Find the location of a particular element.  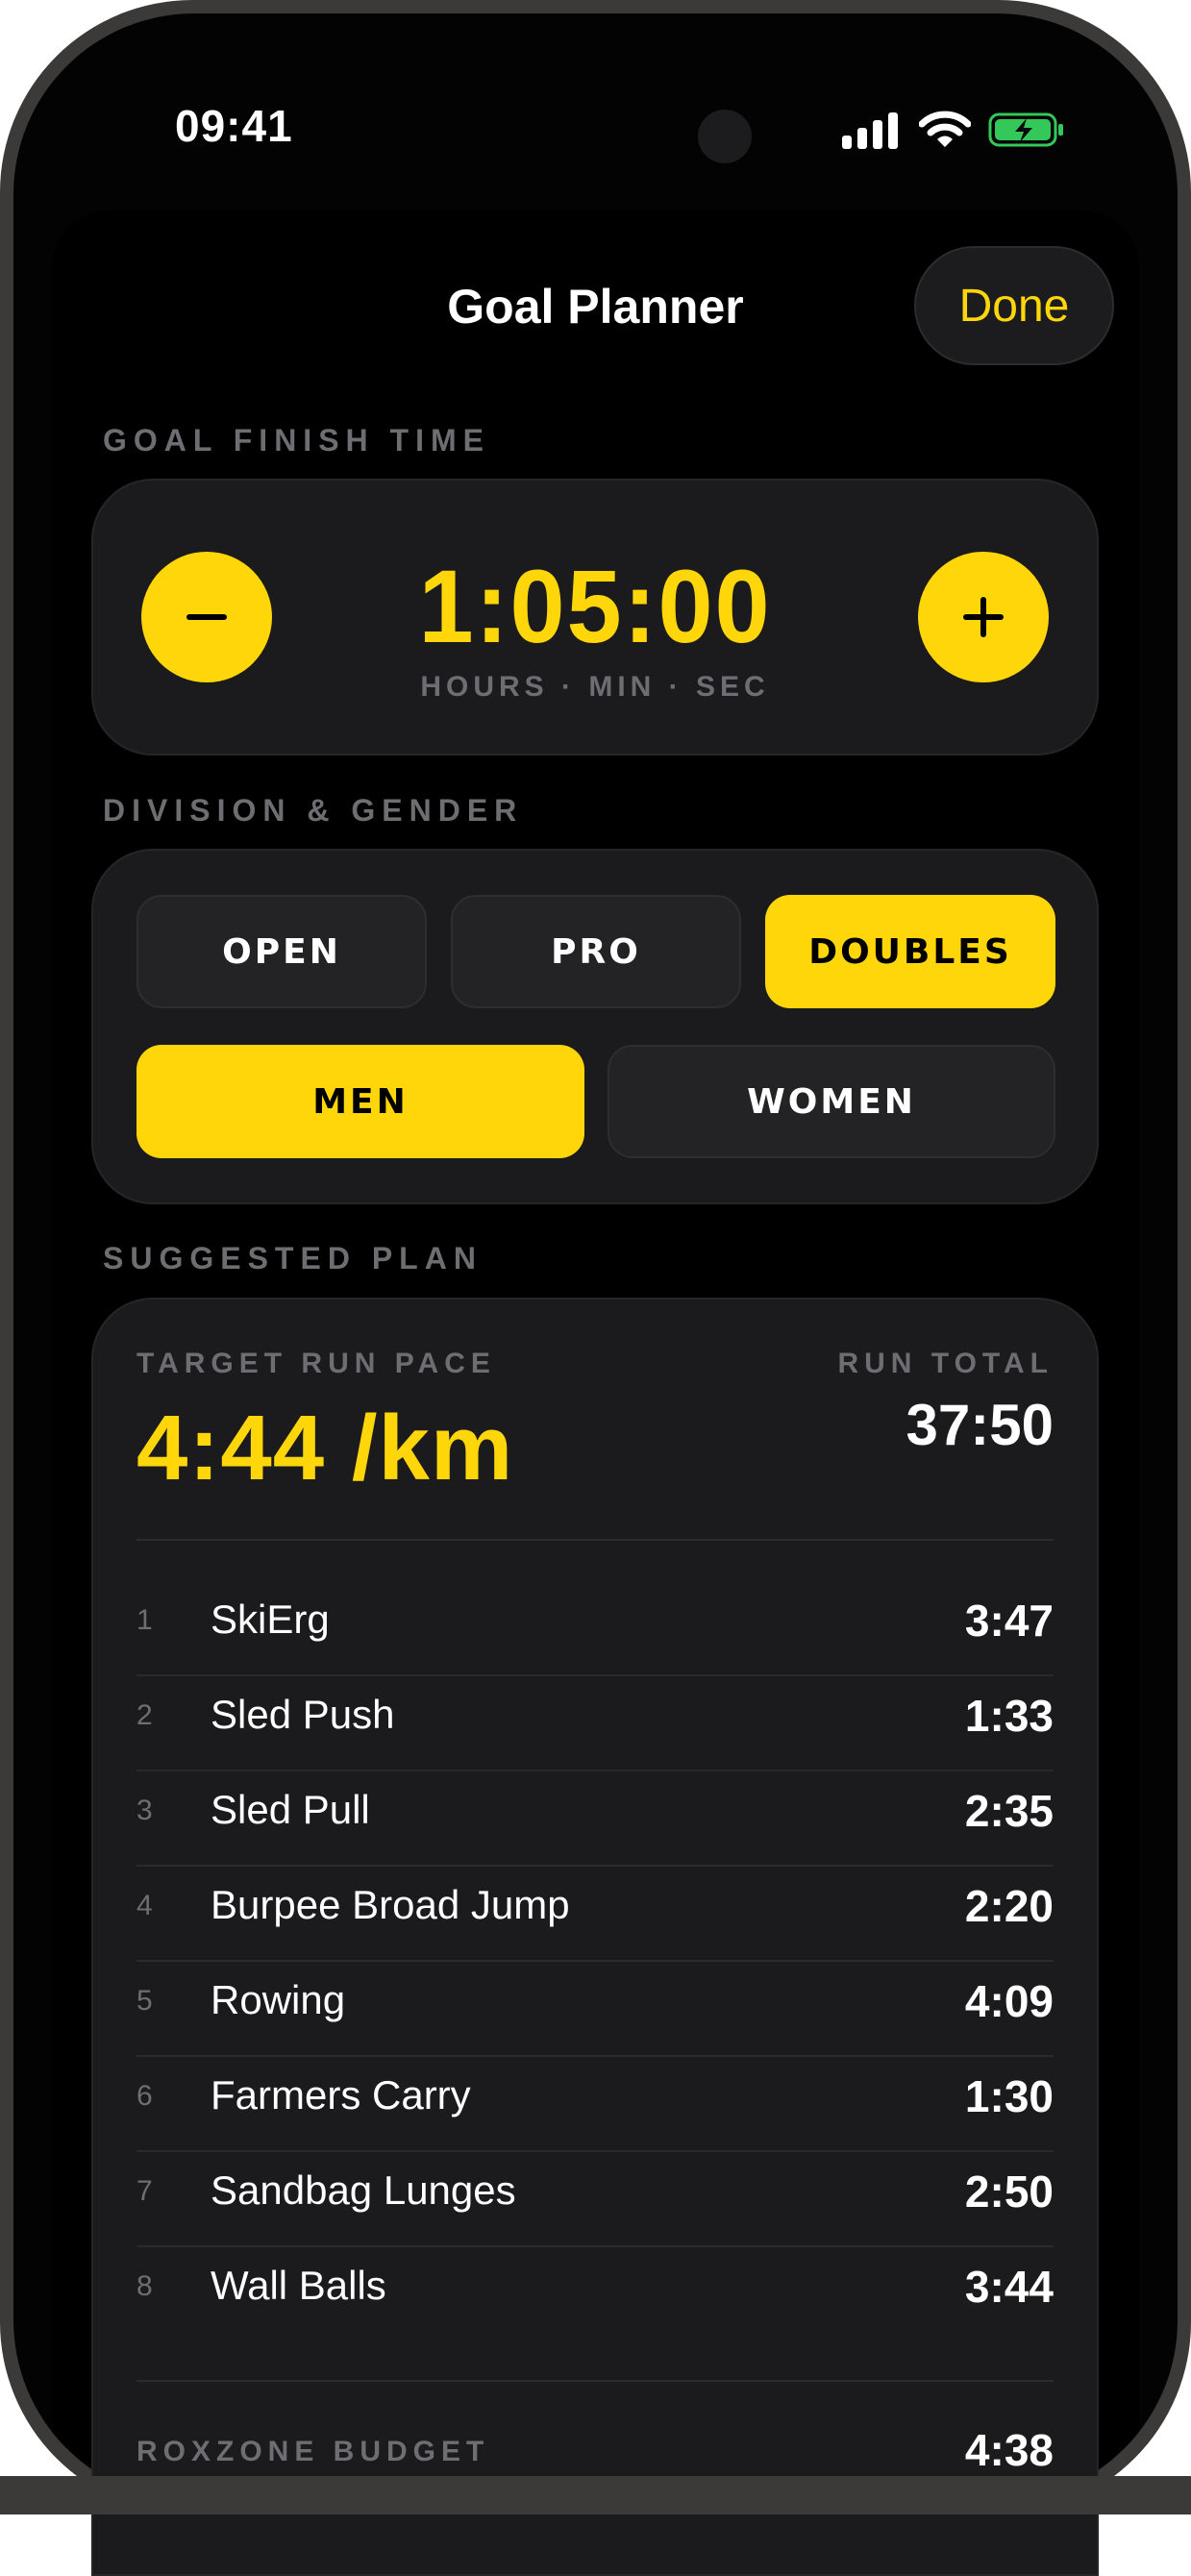

station-row: 2 Sled Push 1:33 is located at coordinates (595, 1723).